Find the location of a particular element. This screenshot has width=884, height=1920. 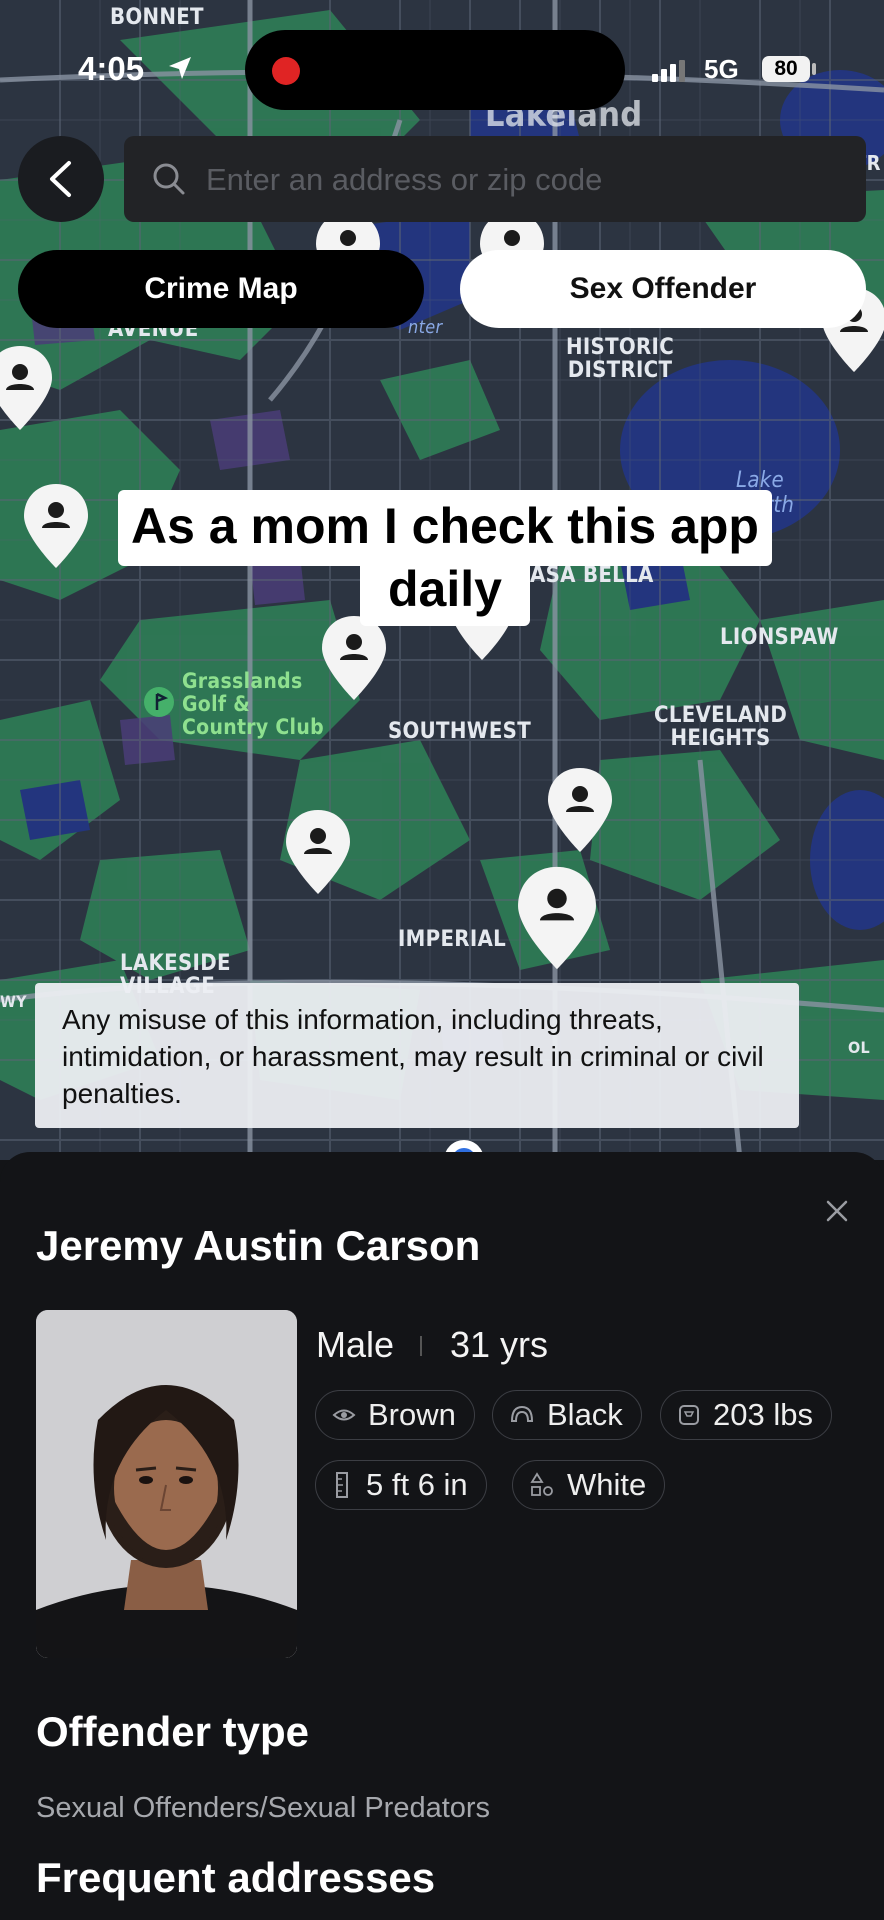

offender-photo is located at coordinates (166, 1484).